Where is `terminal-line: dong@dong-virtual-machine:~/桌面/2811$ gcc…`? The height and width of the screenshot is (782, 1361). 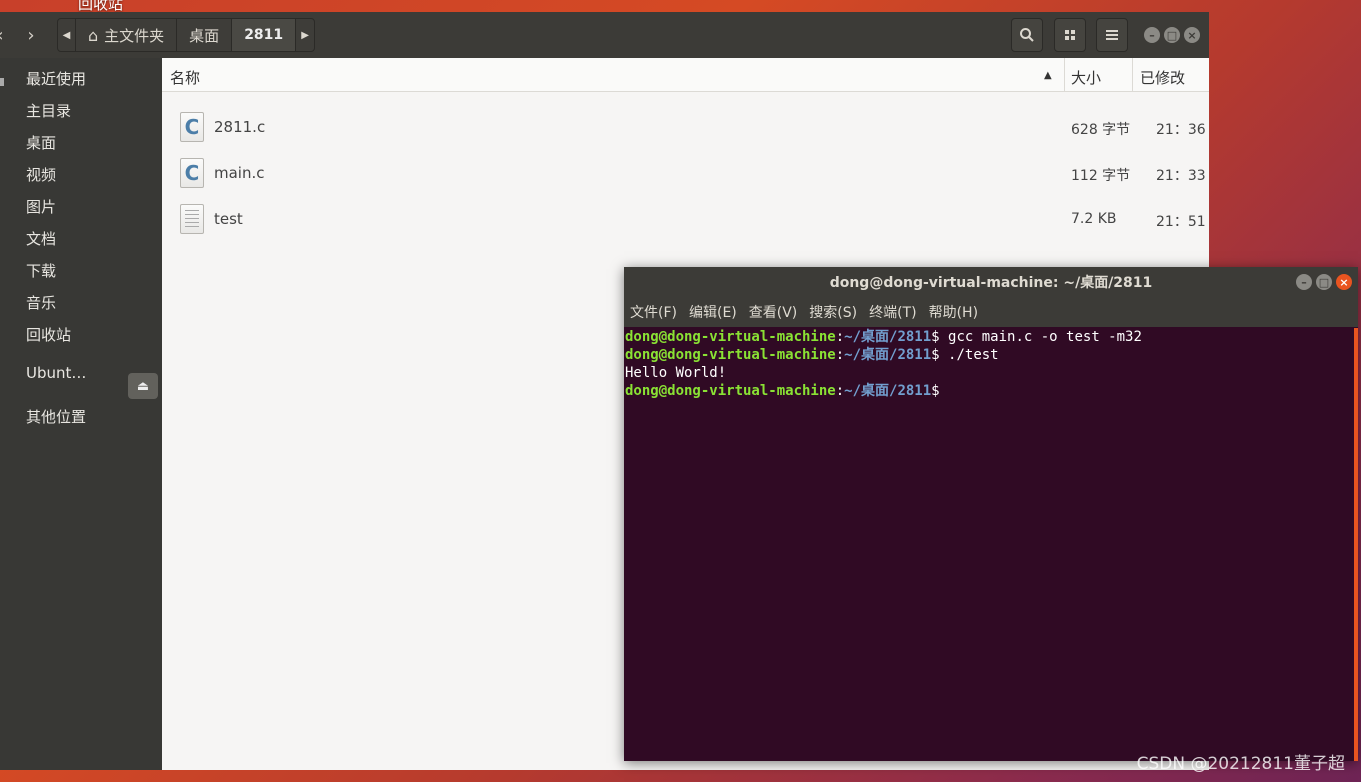
terminal-line: dong@dong-virtual-machine:~/桌面/2811$ gcc… is located at coordinates (883, 337).